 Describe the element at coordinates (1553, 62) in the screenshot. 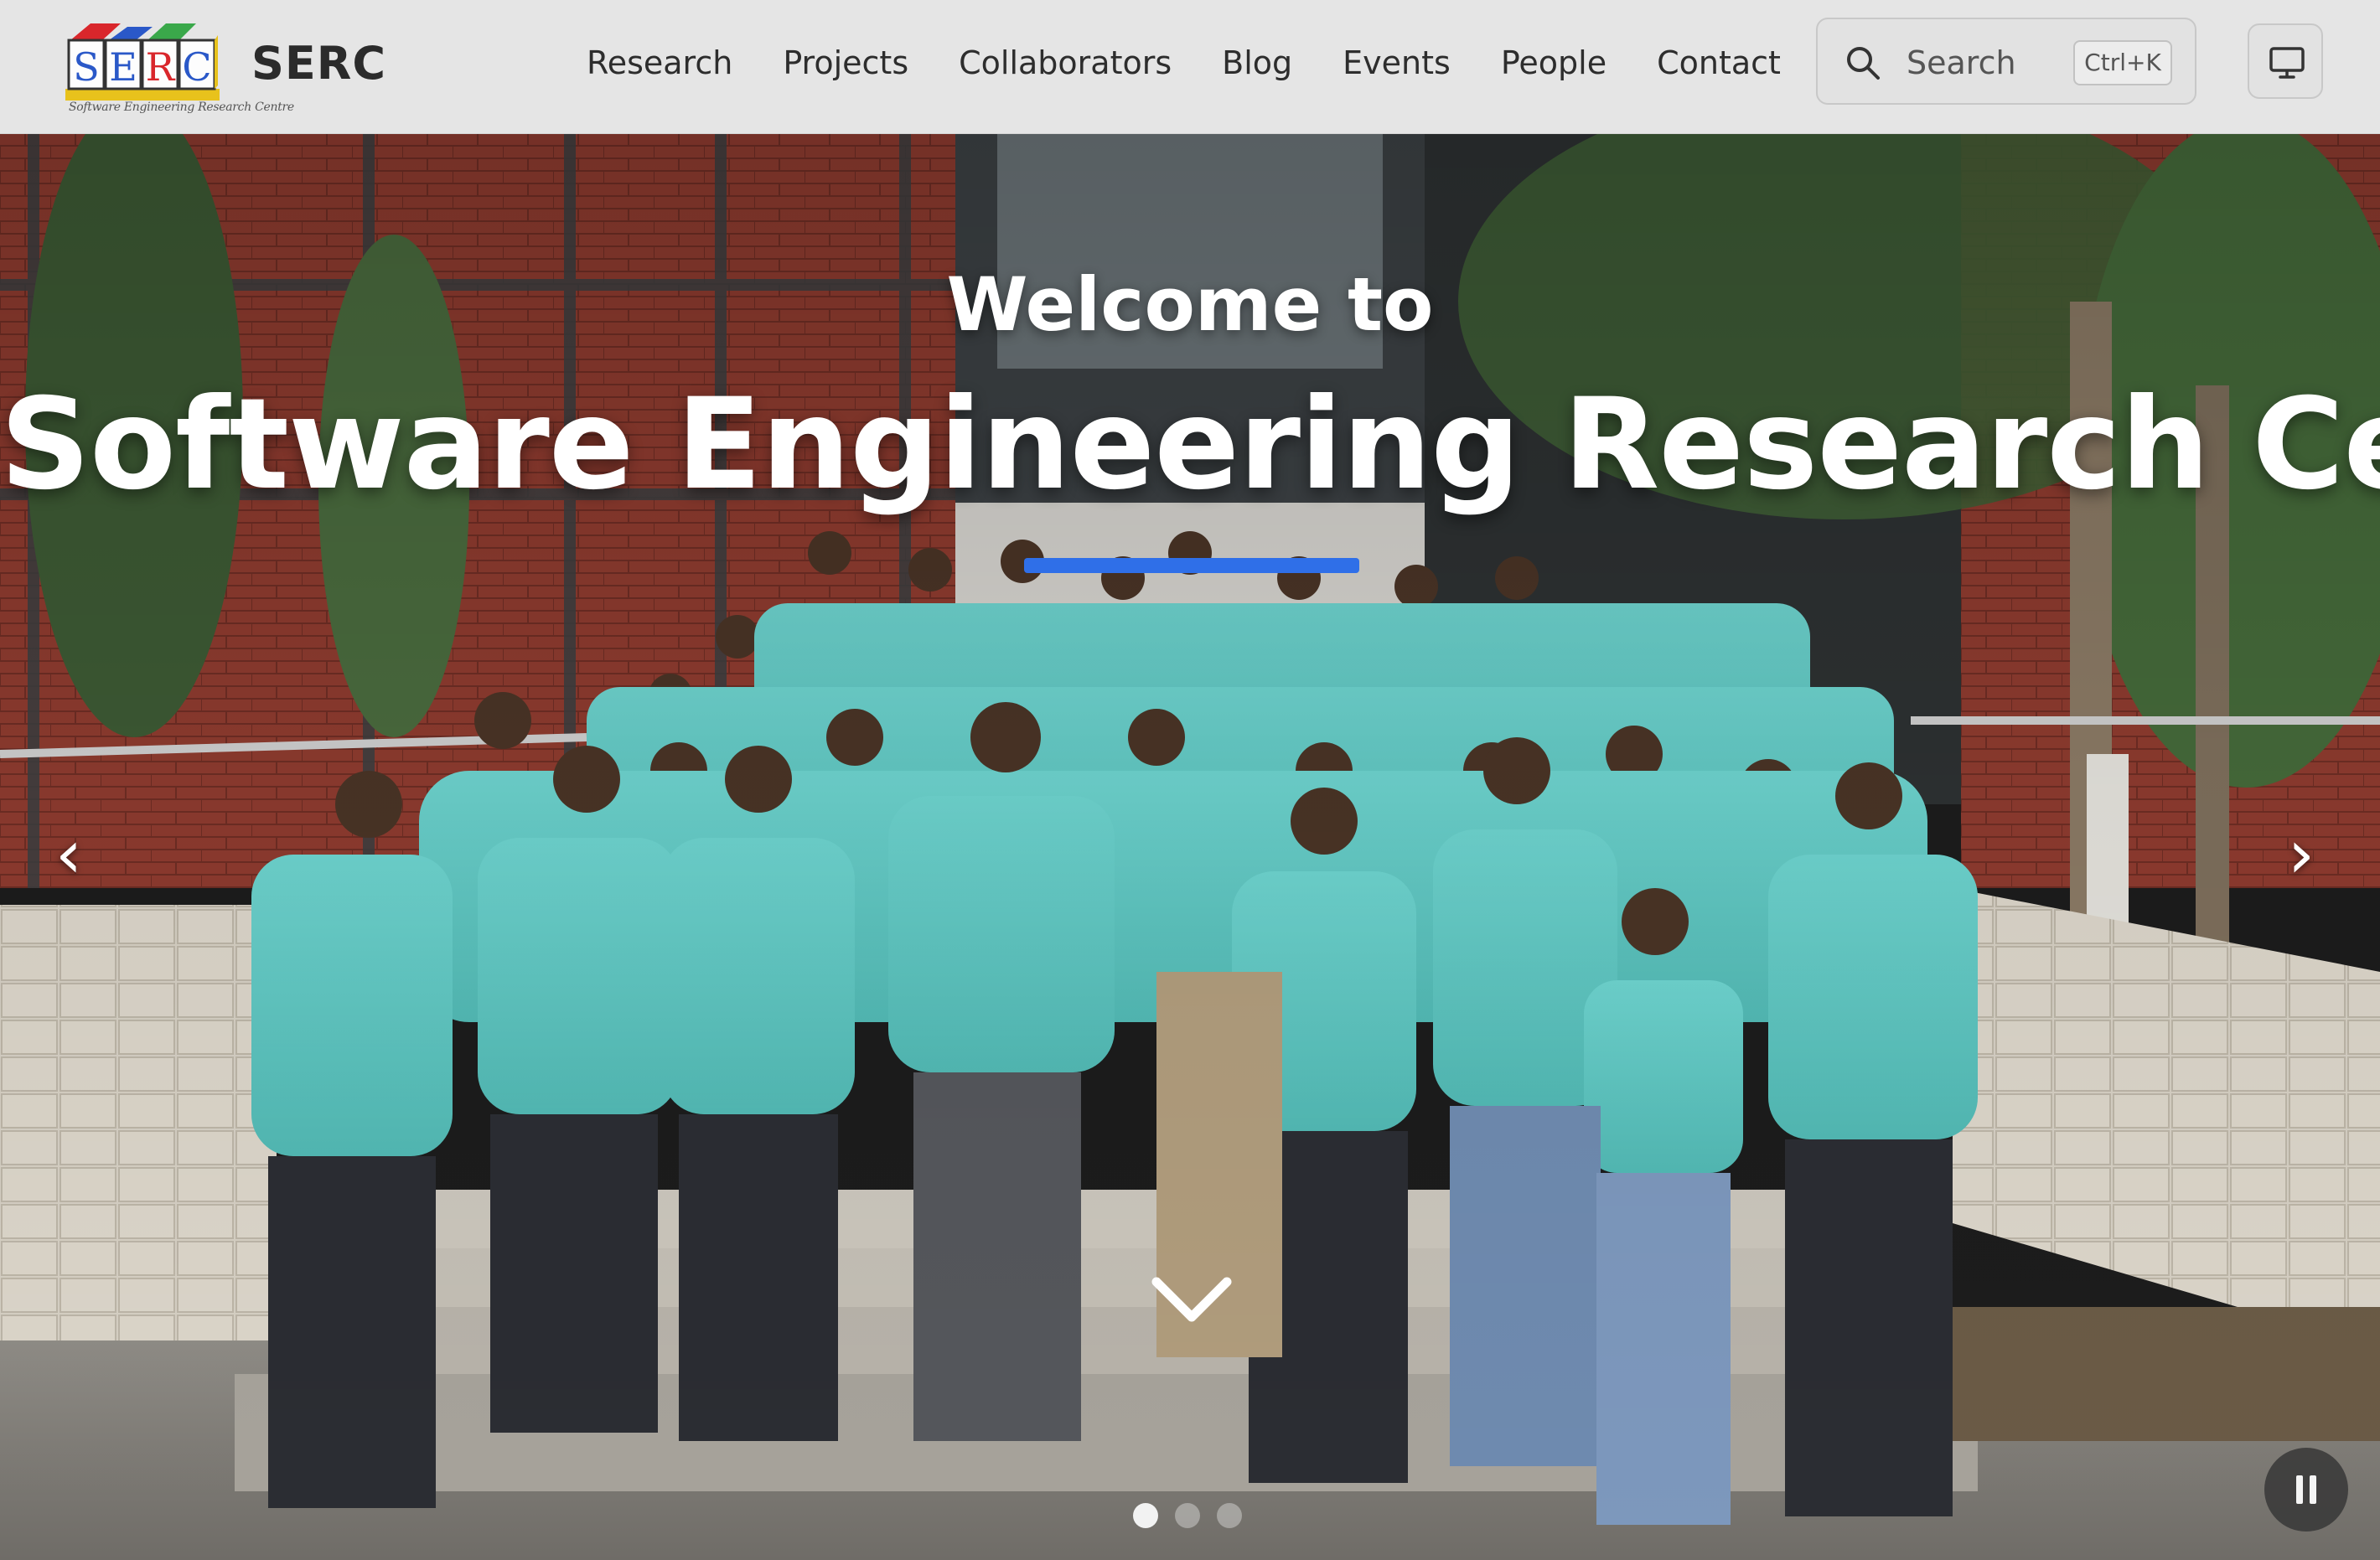

I see `nav-people: People` at that location.